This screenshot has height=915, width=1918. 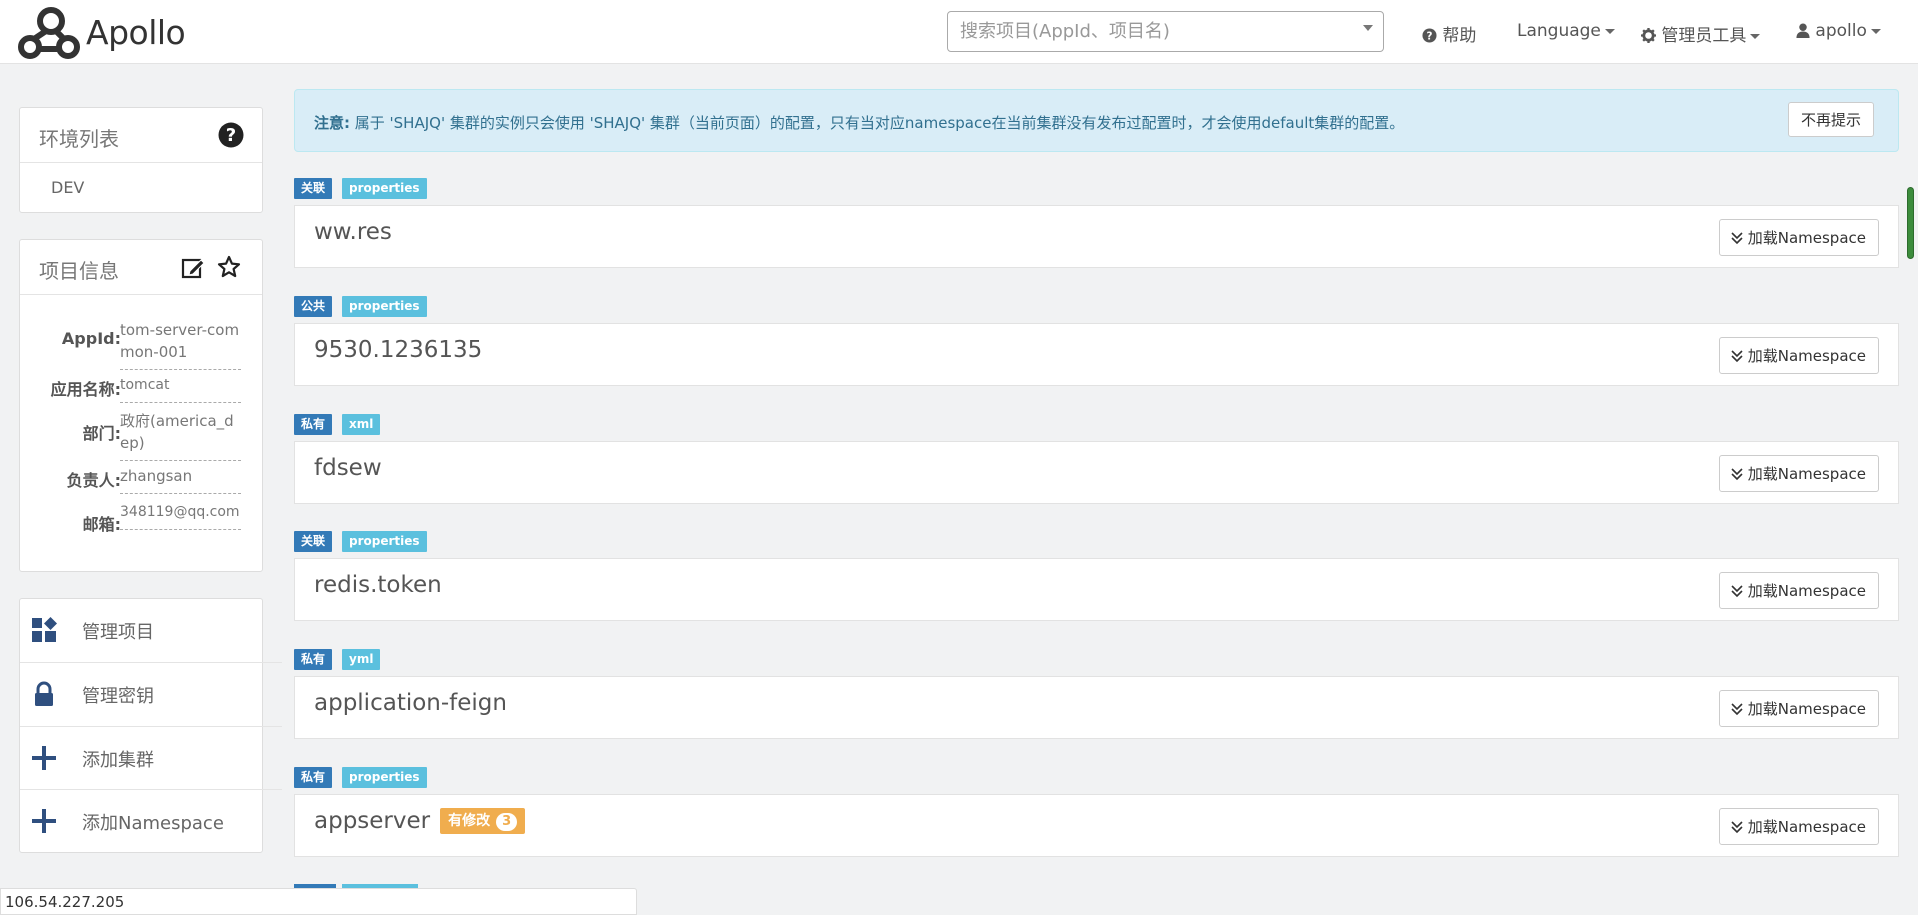 What do you see at coordinates (507, 822) in the screenshot?
I see `modified-count: 3` at bounding box center [507, 822].